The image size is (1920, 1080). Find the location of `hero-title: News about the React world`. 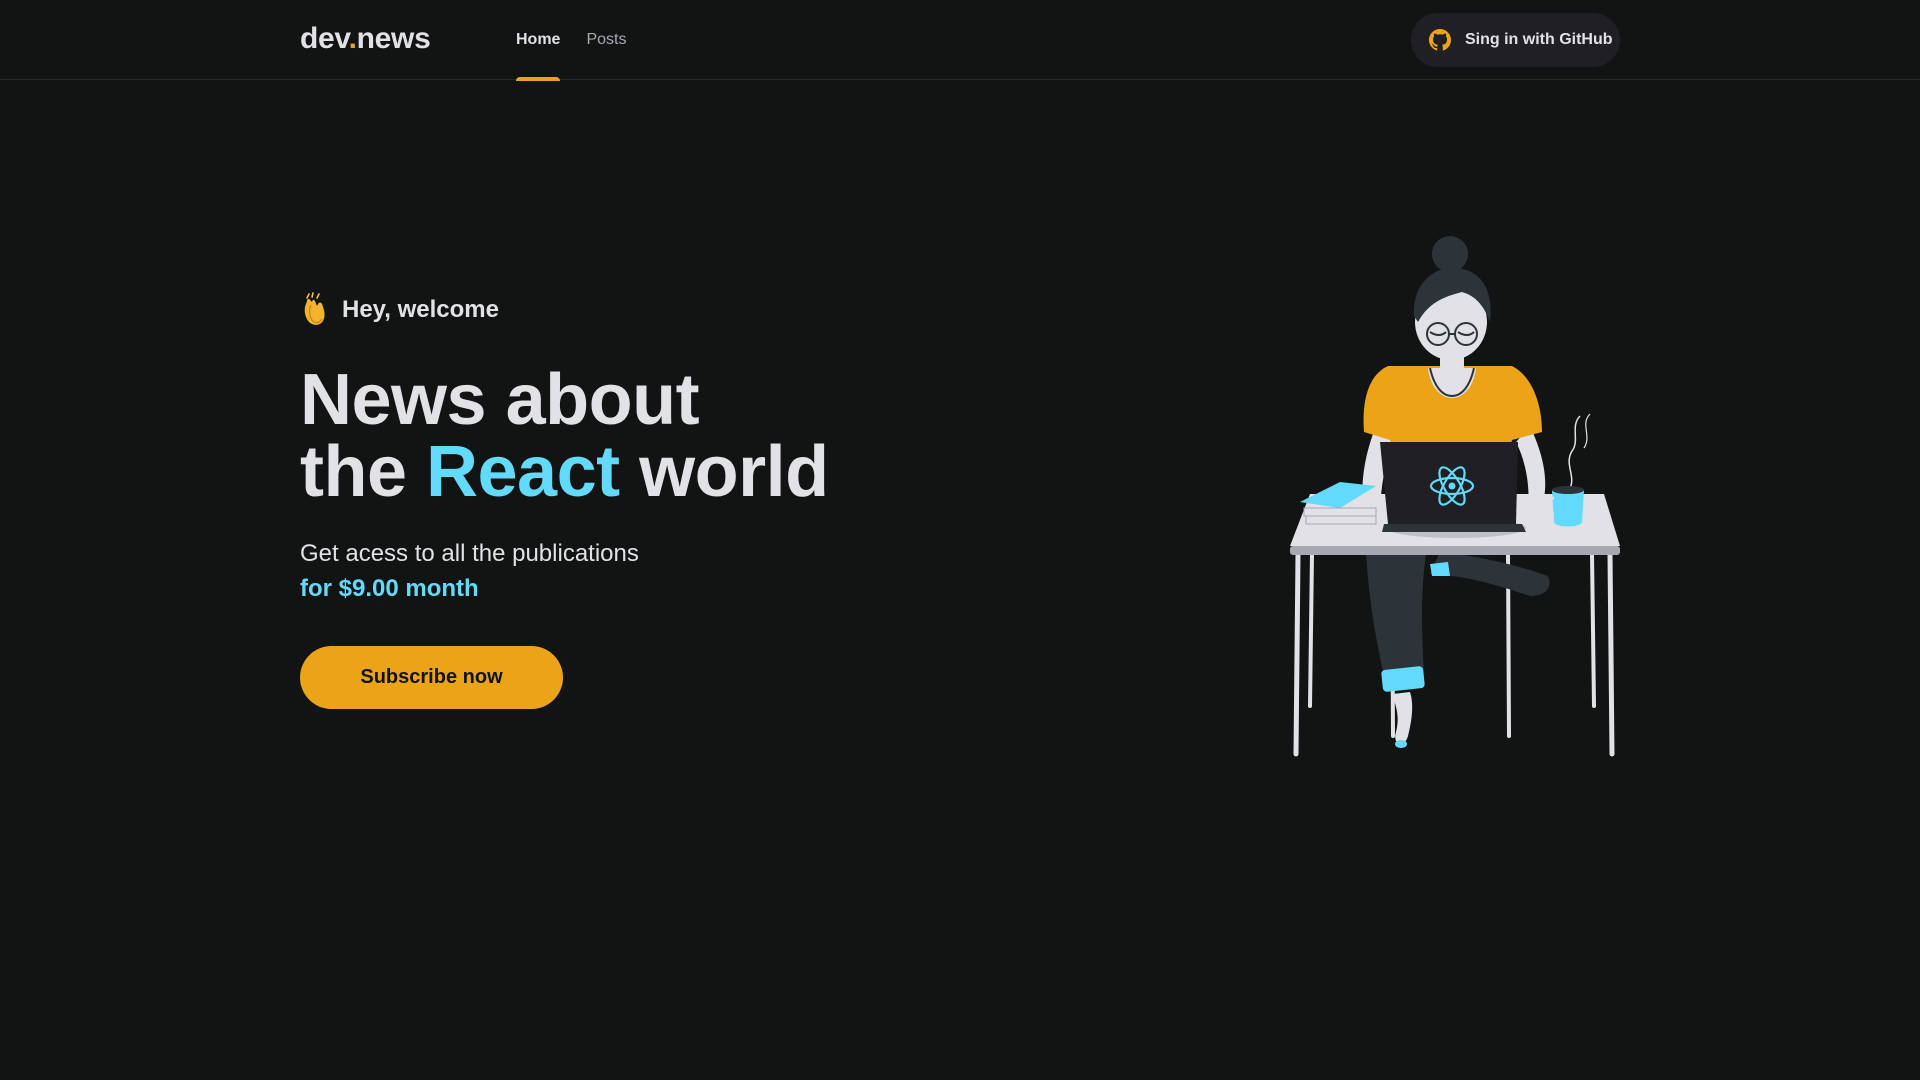

hero-title: News about the React world is located at coordinates (564, 436).